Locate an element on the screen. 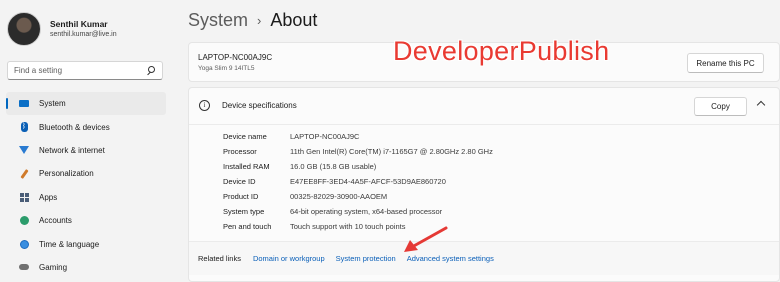 The image size is (780, 282). domain-workgroup-link: Domain or workgroup is located at coordinates (289, 258).